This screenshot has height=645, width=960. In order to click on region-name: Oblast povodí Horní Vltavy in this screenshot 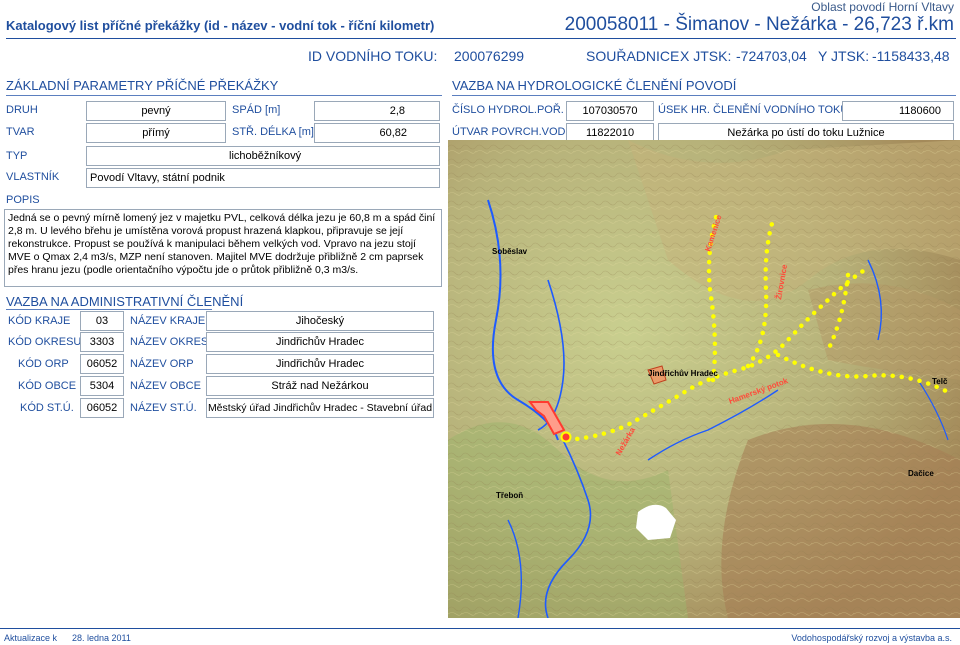, I will do `click(882, 7)`.